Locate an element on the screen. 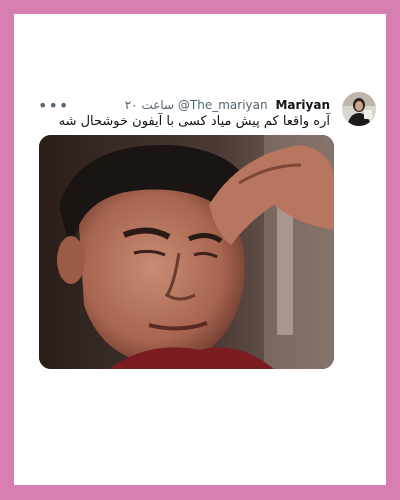 This screenshot has height=500, width=400. more-options-icon: ••• is located at coordinates (53, 105).